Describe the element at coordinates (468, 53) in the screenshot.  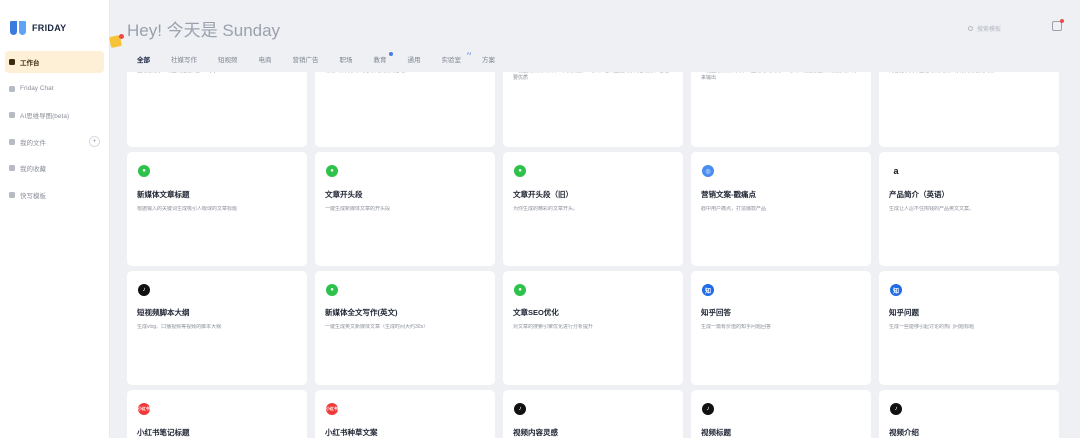
I see `ai-badge: AI` at that location.